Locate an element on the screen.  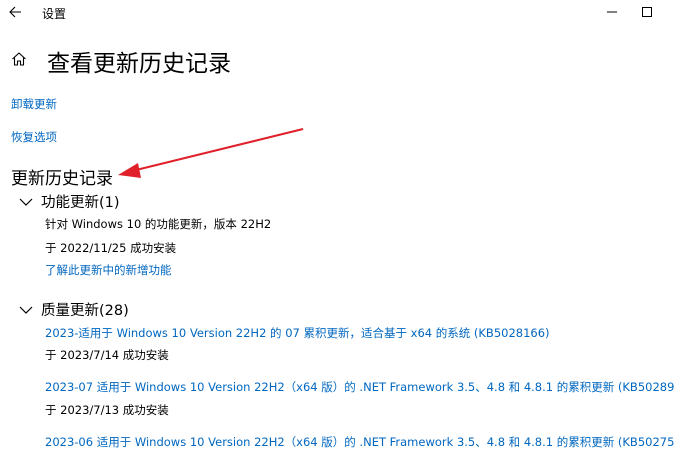
quality-updates-group-title: 质量更新(28) is located at coordinates (85, 309).